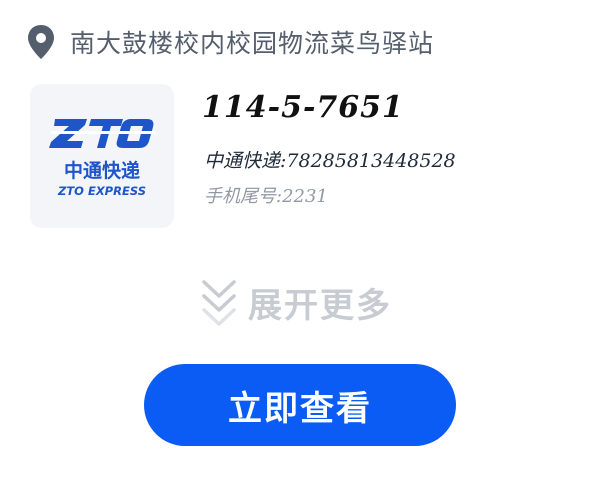 Image resolution: width=615 pixels, height=480 pixels. I want to click on location-row: 南大鼓楼校内校园物流菜鸟驿站, so click(230, 42).